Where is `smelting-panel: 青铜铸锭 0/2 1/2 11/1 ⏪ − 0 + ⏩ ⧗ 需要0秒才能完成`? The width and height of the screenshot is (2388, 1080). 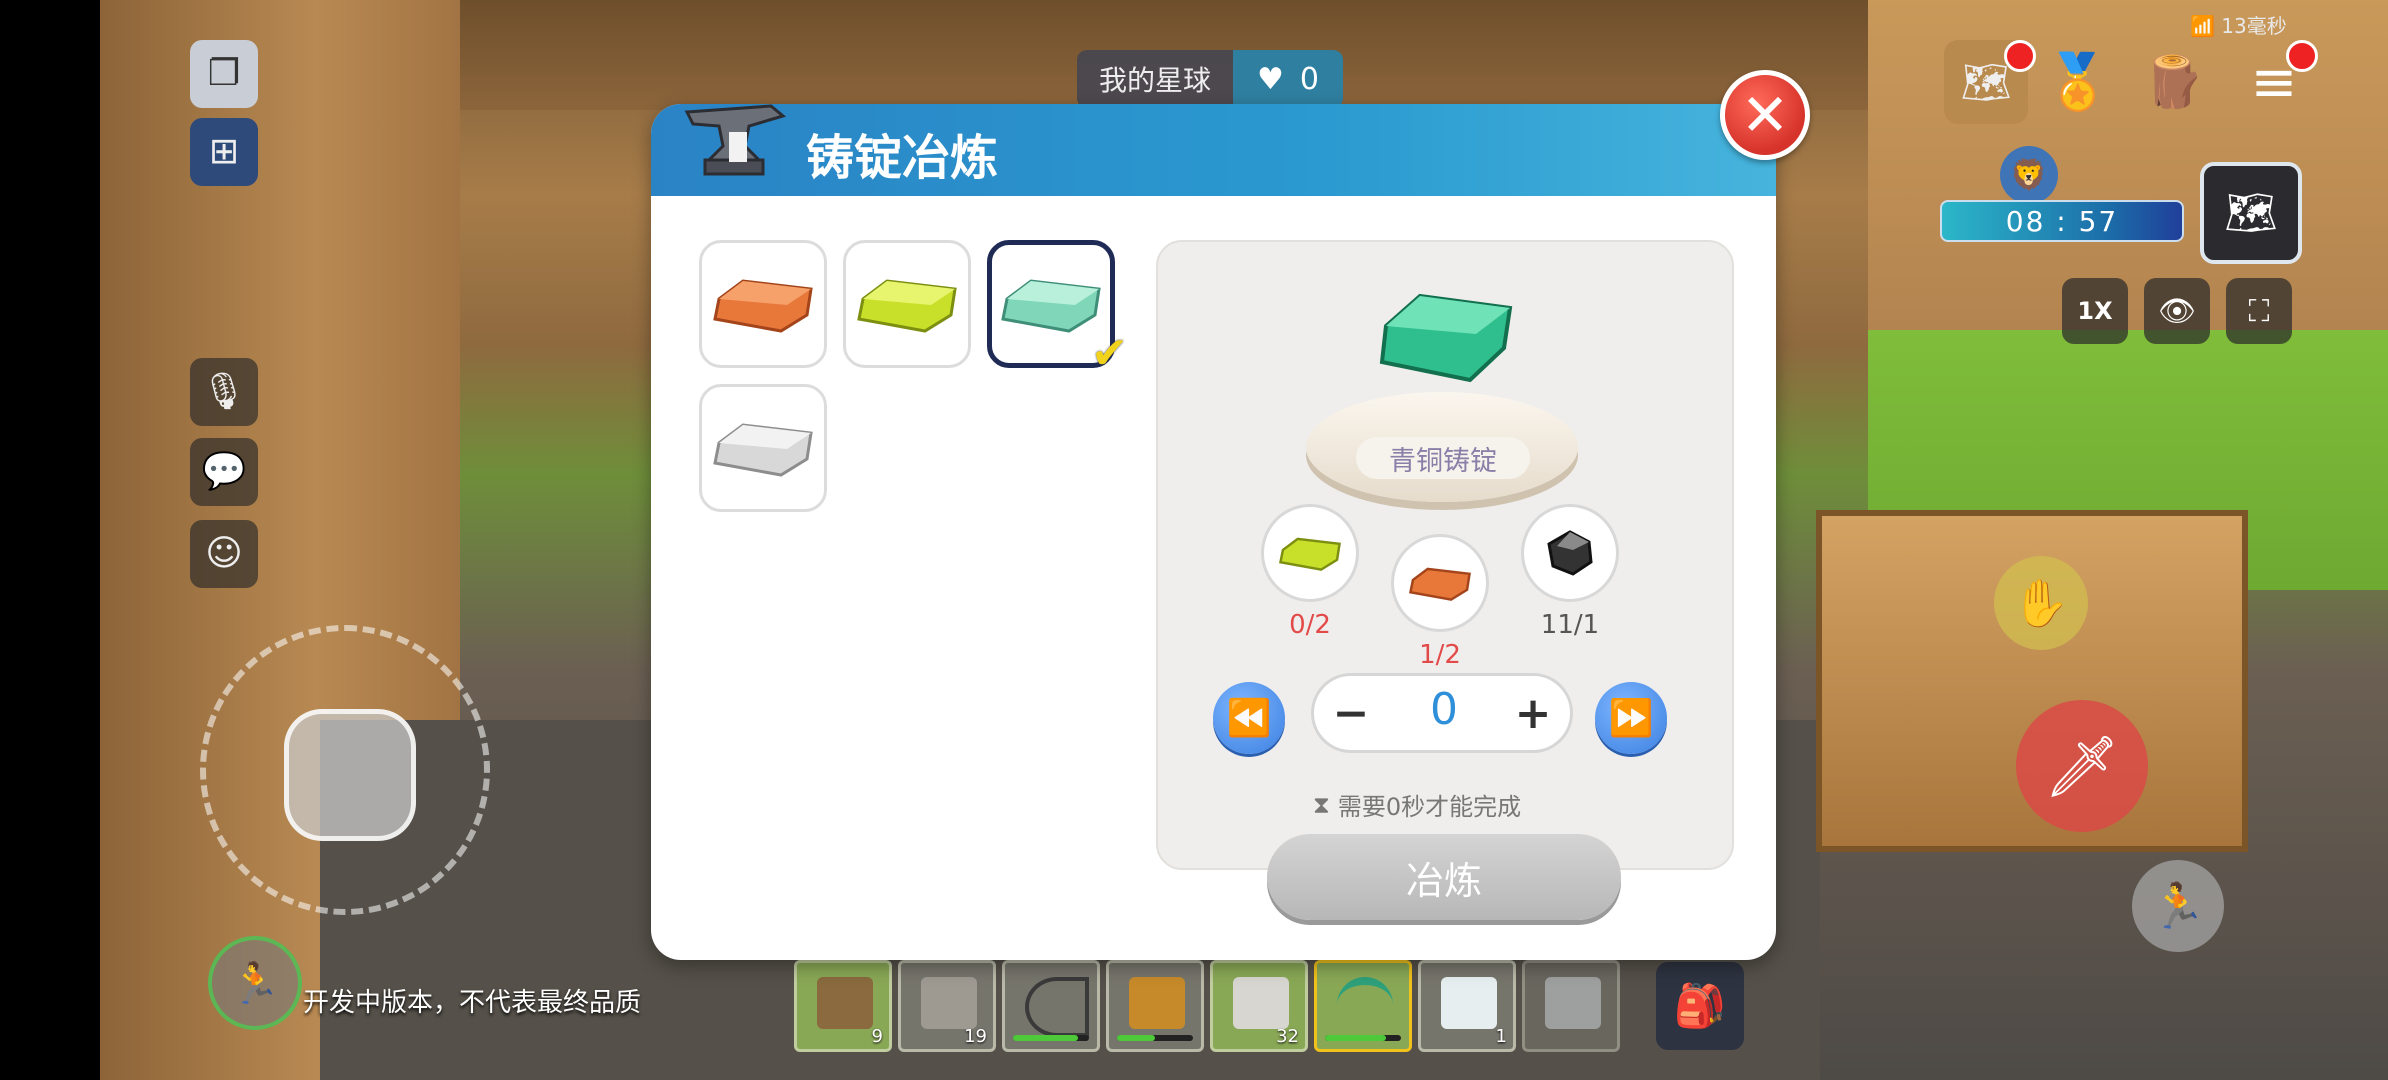 smelting-panel: 青铜铸锭 0/2 1/2 11/1 ⏪ − 0 + ⏩ ⧗ 需要0秒才能完成 is located at coordinates (1445, 555).